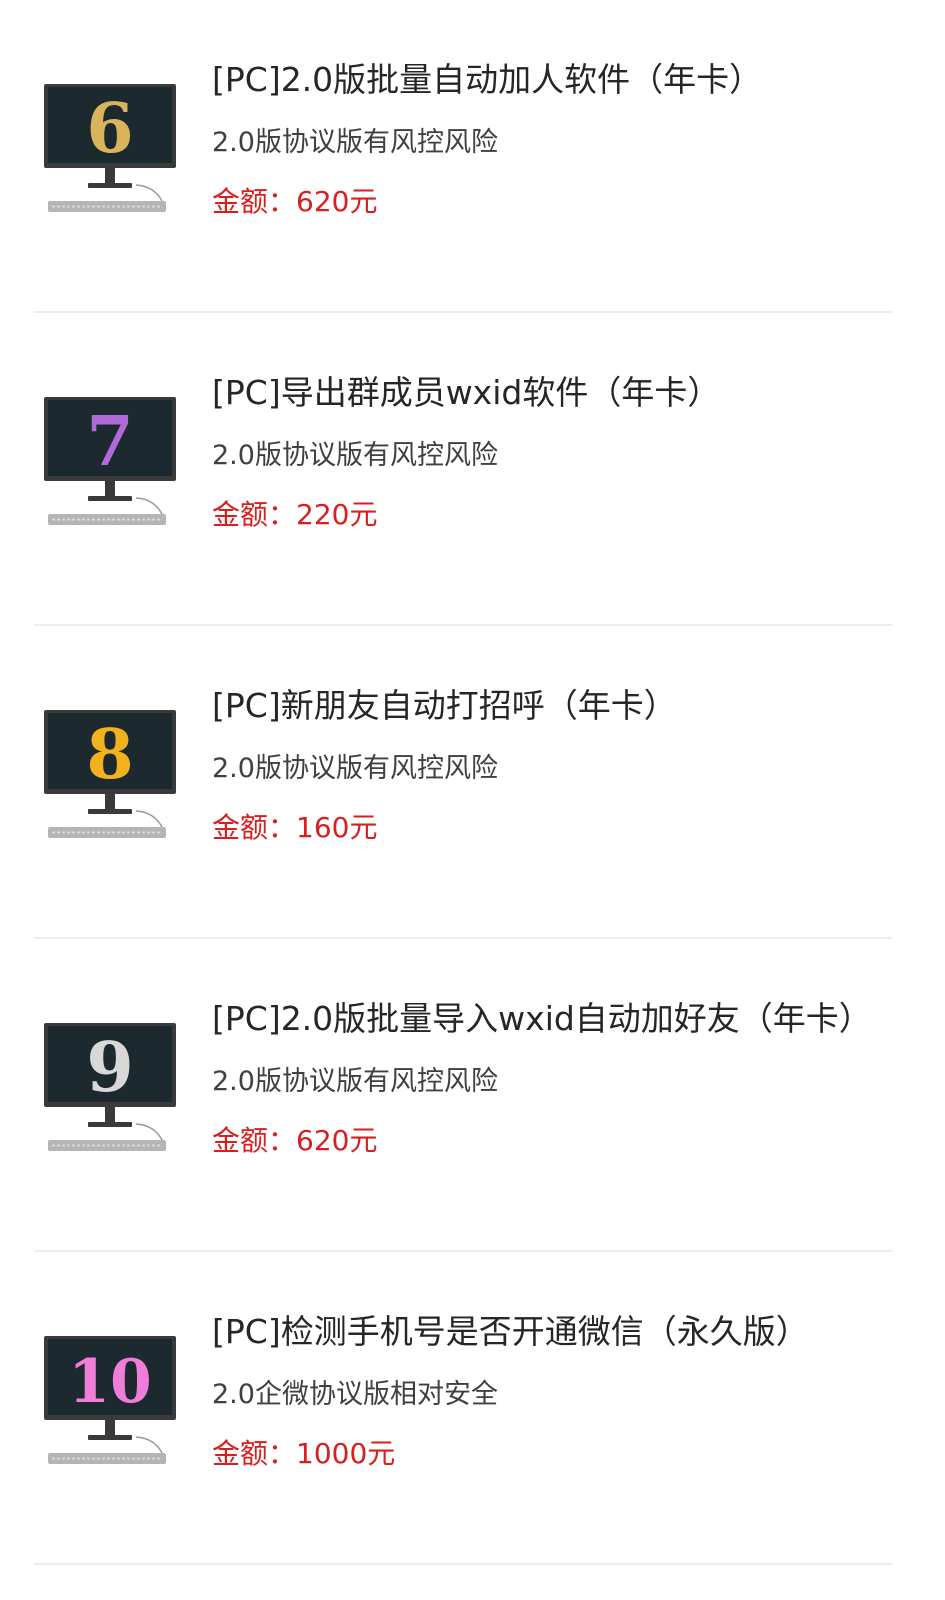 The width and height of the screenshot is (945, 1600). I want to click on thumbnail-number: 7, so click(109, 442).